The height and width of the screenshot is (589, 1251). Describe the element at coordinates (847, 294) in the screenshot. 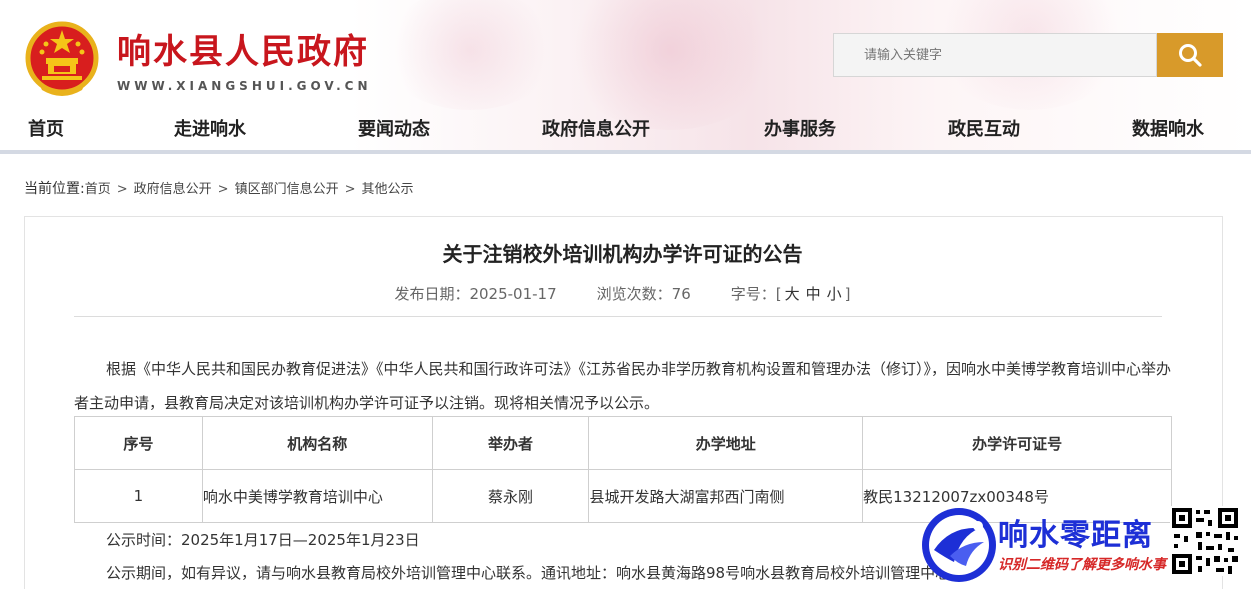

I see `font-size-close: ]` at that location.